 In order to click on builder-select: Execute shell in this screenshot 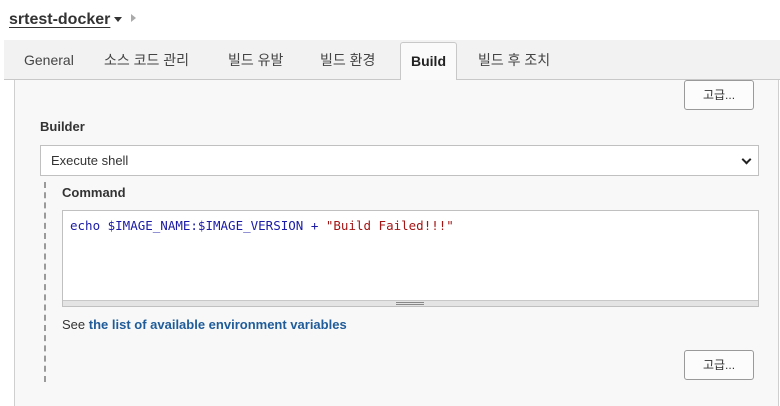, I will do `click(399, 160)`.